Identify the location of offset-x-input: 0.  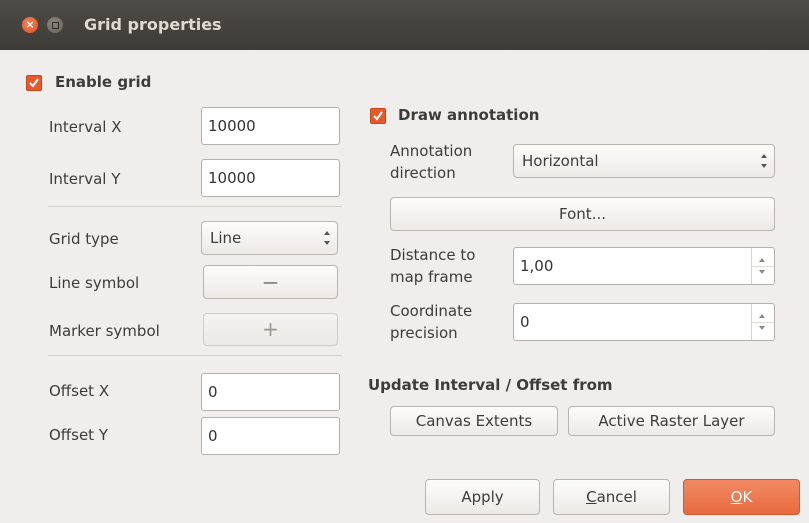
(270, 392).